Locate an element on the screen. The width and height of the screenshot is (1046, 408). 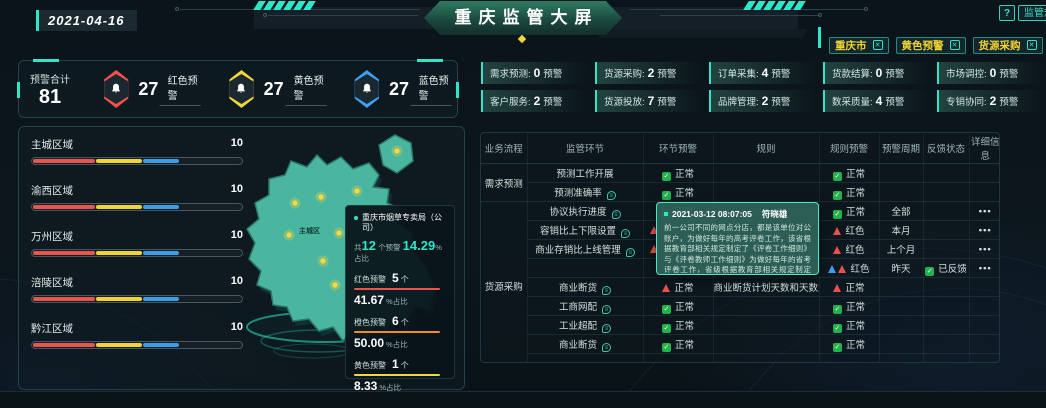
map-tooltip-item: 黄色预警 1 个 8.33 %占比 is located at coordinates (400, 375).